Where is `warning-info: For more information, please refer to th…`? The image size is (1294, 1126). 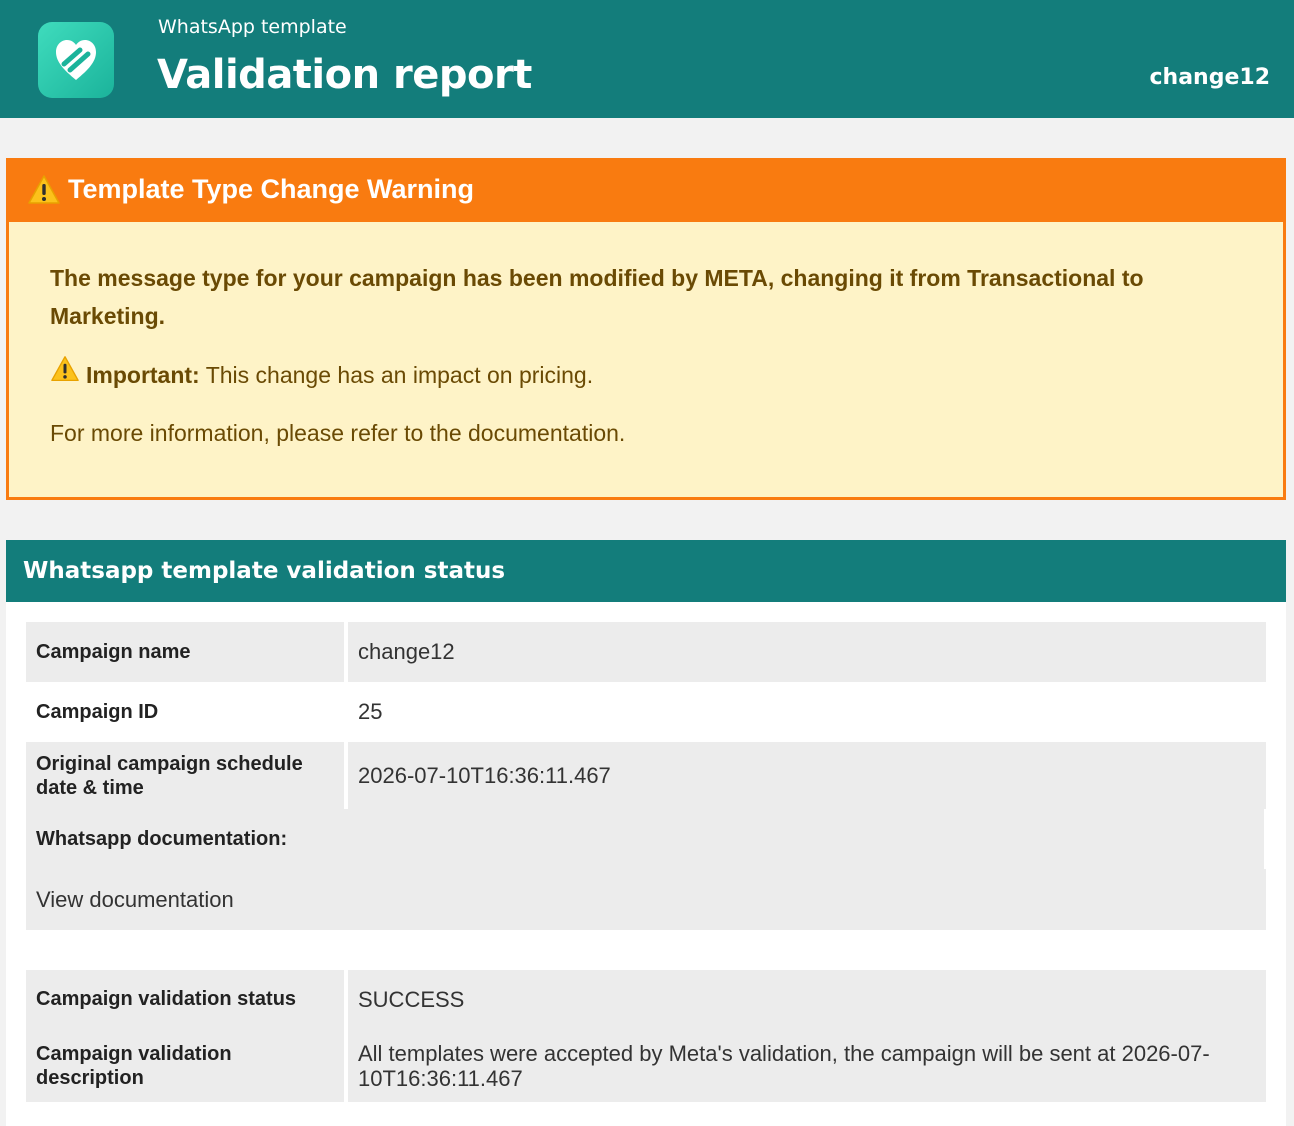 warning-info: For more information, please refer to th… is located at coordinates (338, 433).